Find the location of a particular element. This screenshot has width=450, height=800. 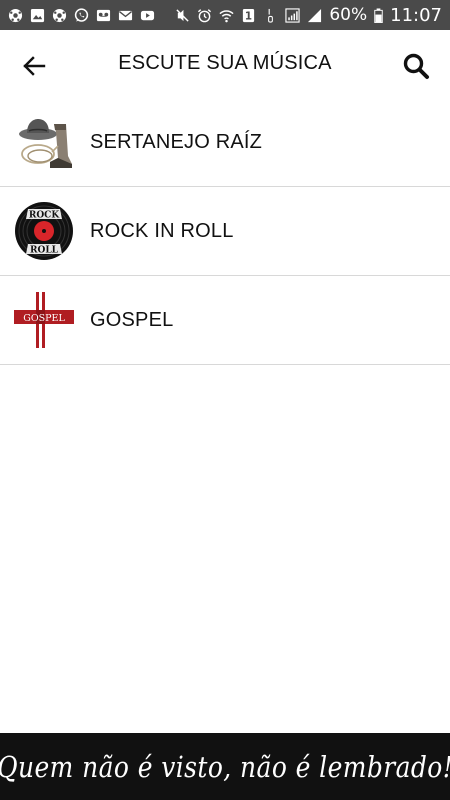

app-bar: ESCUTE SUA MÚSICA is located at coordinates (225, 64).